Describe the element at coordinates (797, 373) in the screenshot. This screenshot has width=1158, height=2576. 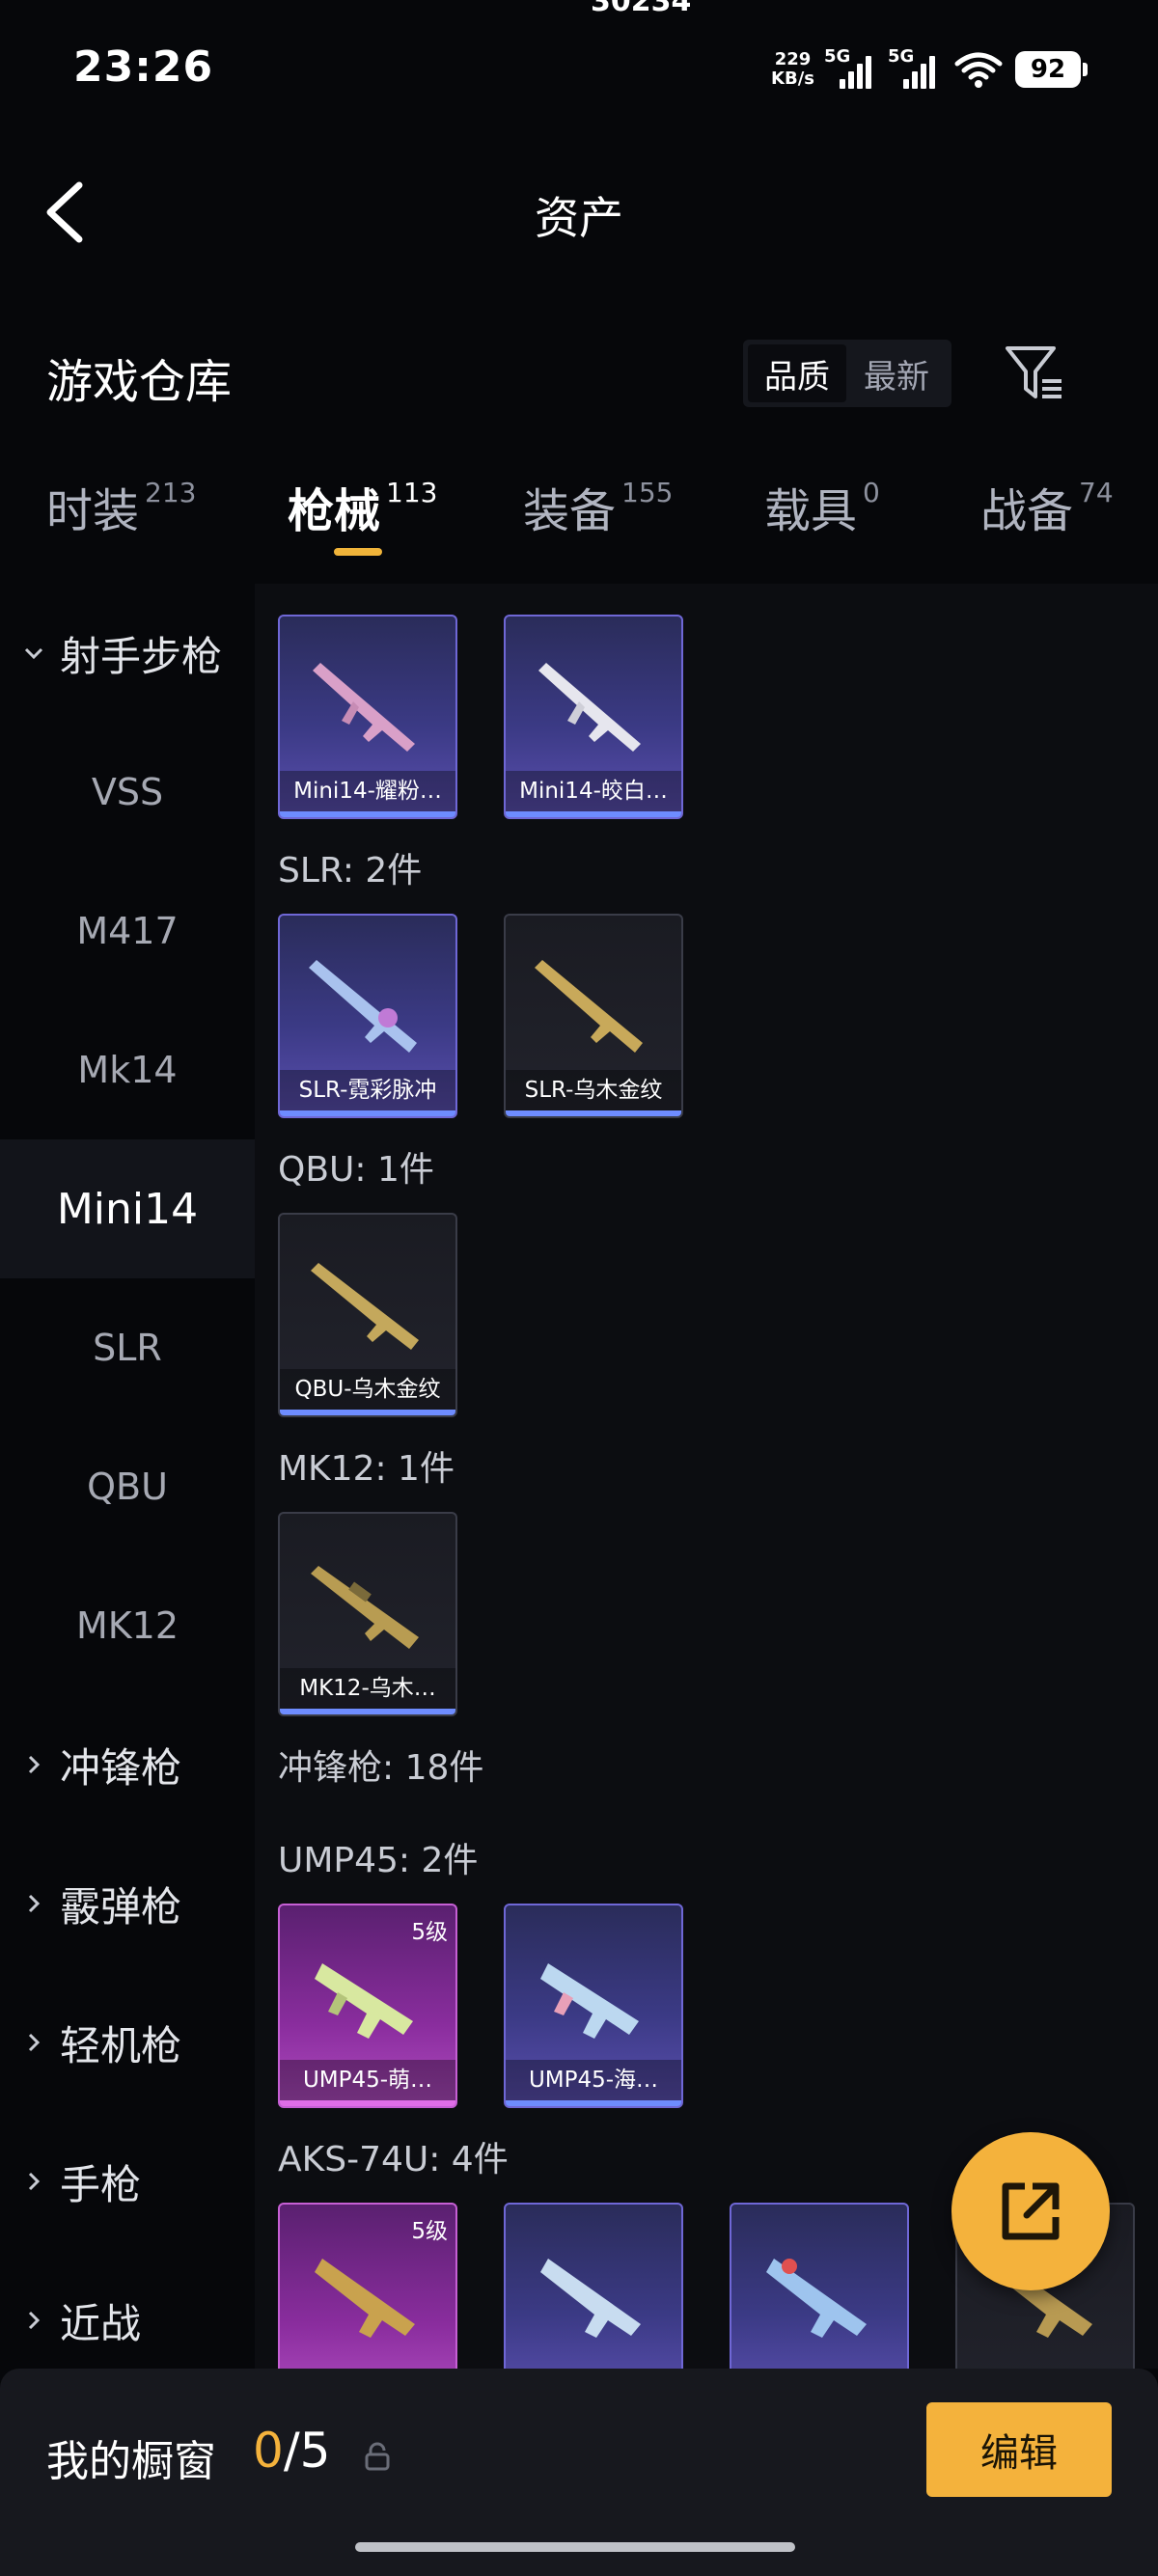
I see `sort-quality-button: 品质` at that location.